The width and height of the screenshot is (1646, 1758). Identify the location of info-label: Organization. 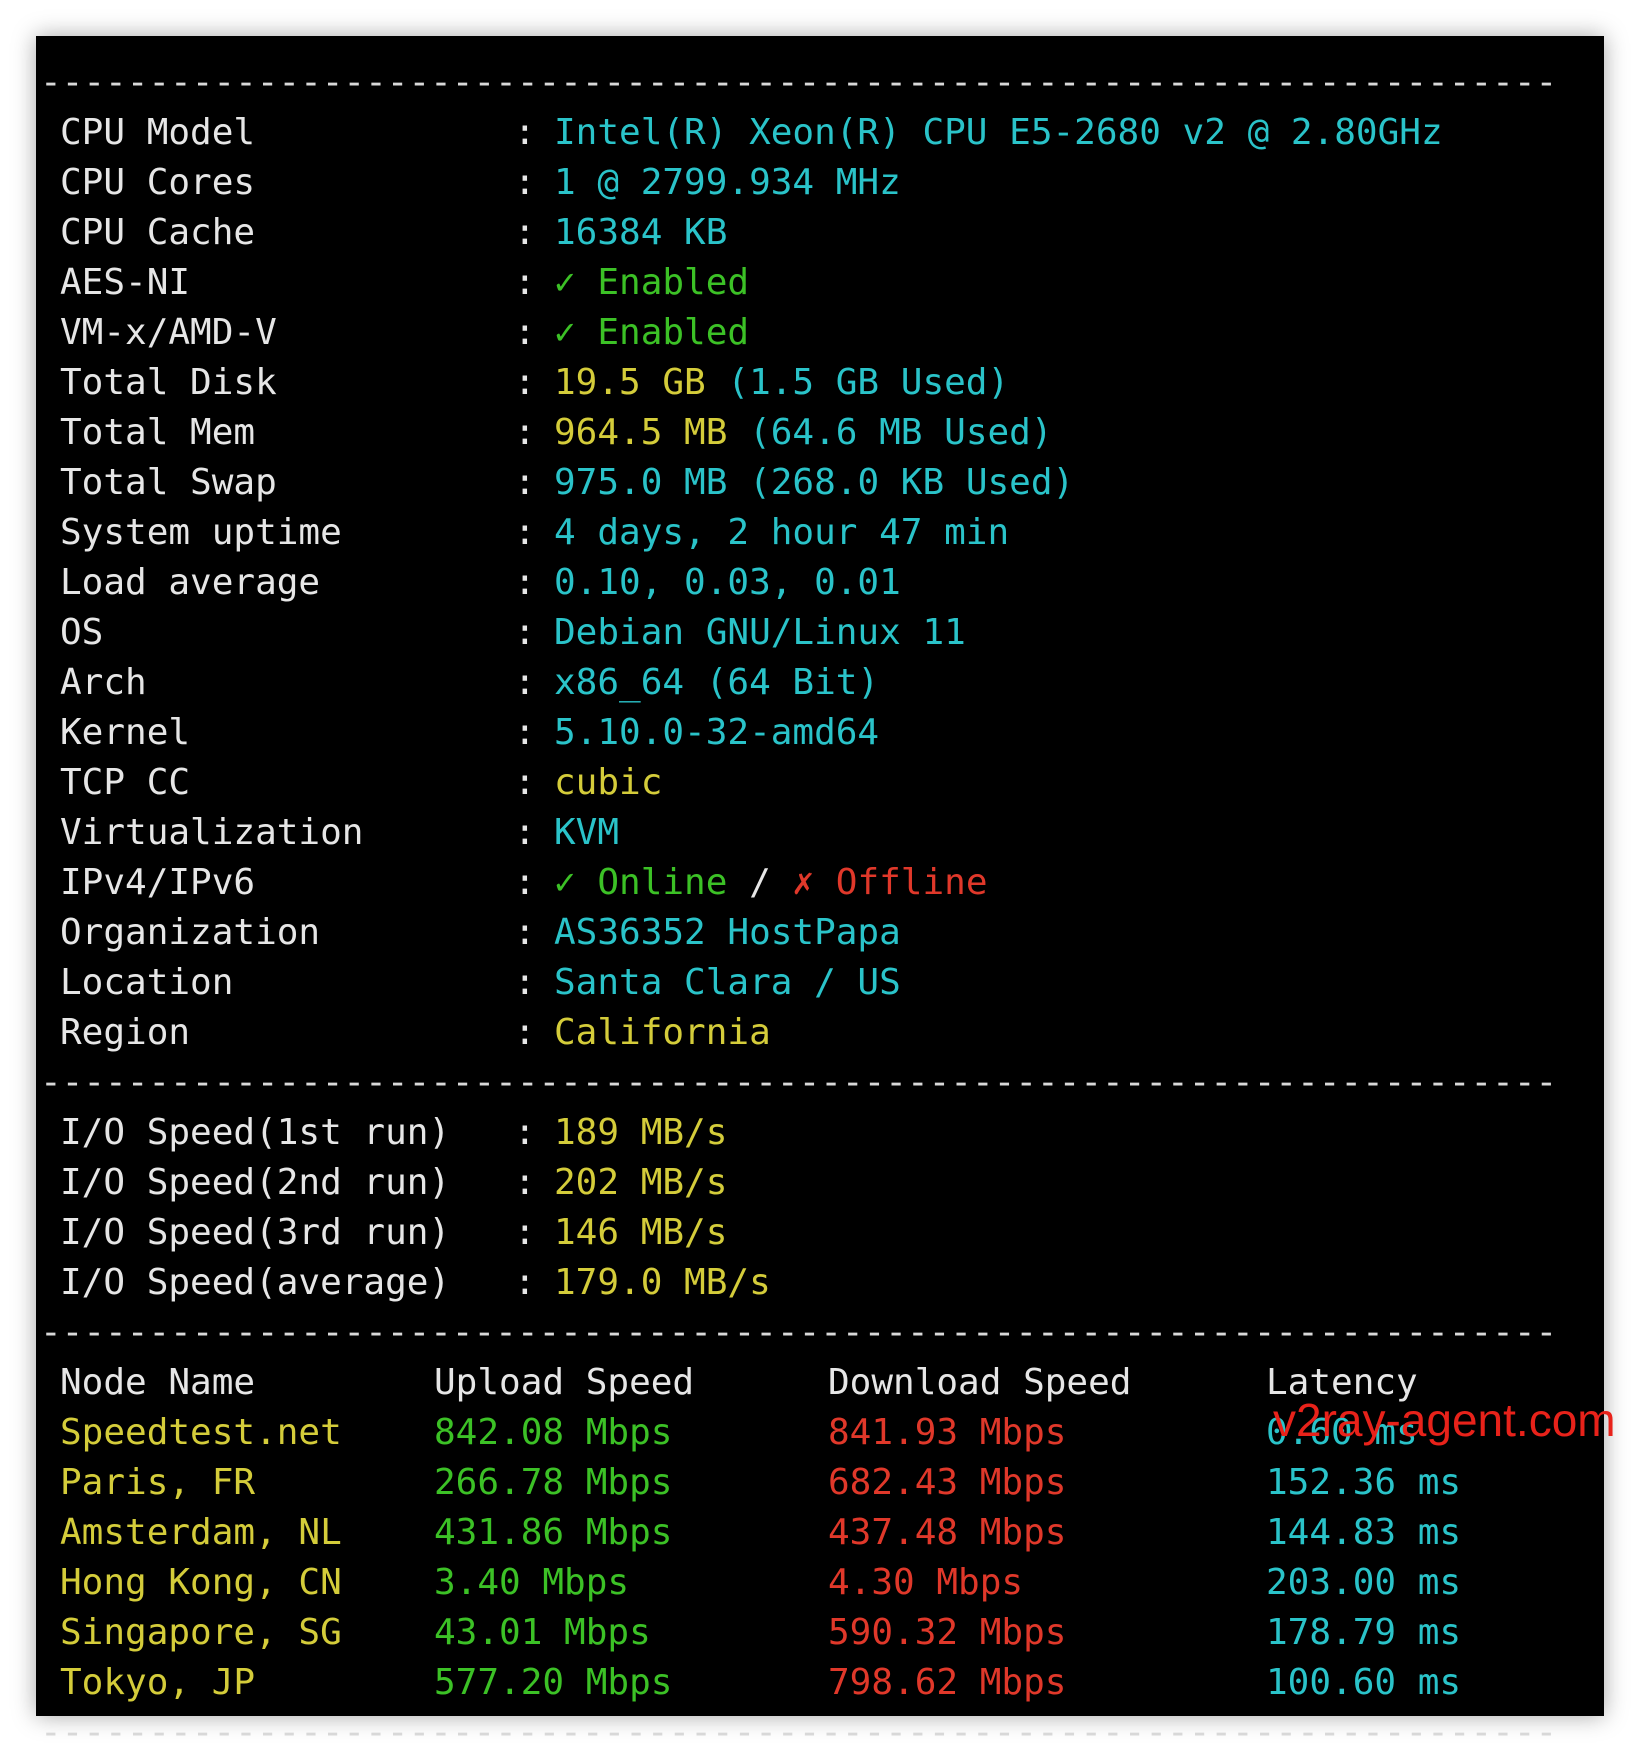
(190, 932).